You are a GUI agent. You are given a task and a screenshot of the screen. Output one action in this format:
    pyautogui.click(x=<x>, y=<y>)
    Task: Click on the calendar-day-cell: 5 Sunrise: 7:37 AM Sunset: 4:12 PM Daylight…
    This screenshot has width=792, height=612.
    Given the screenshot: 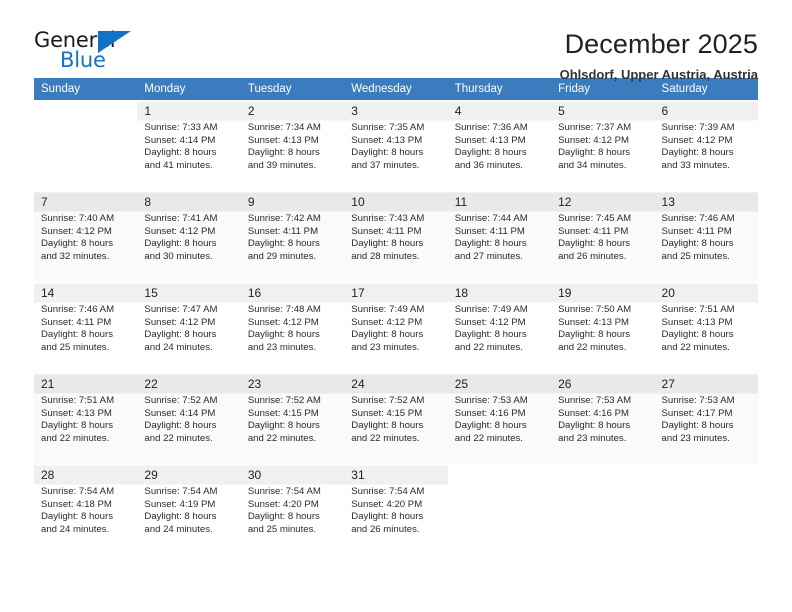 What is the action you would take?
    pyautogui.click(x=603, y=146)
    